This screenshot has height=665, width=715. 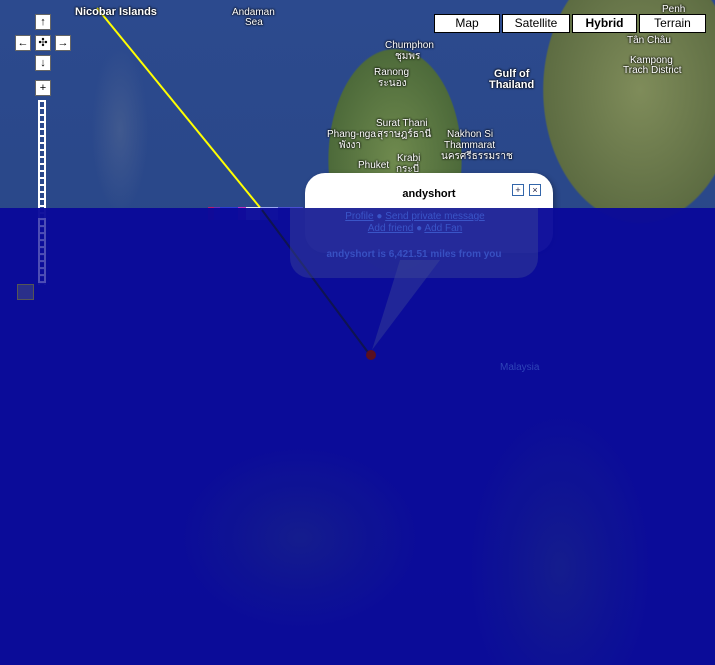 I want to click on label-phangnga: Phang-nga, so click(x=351, y=134).